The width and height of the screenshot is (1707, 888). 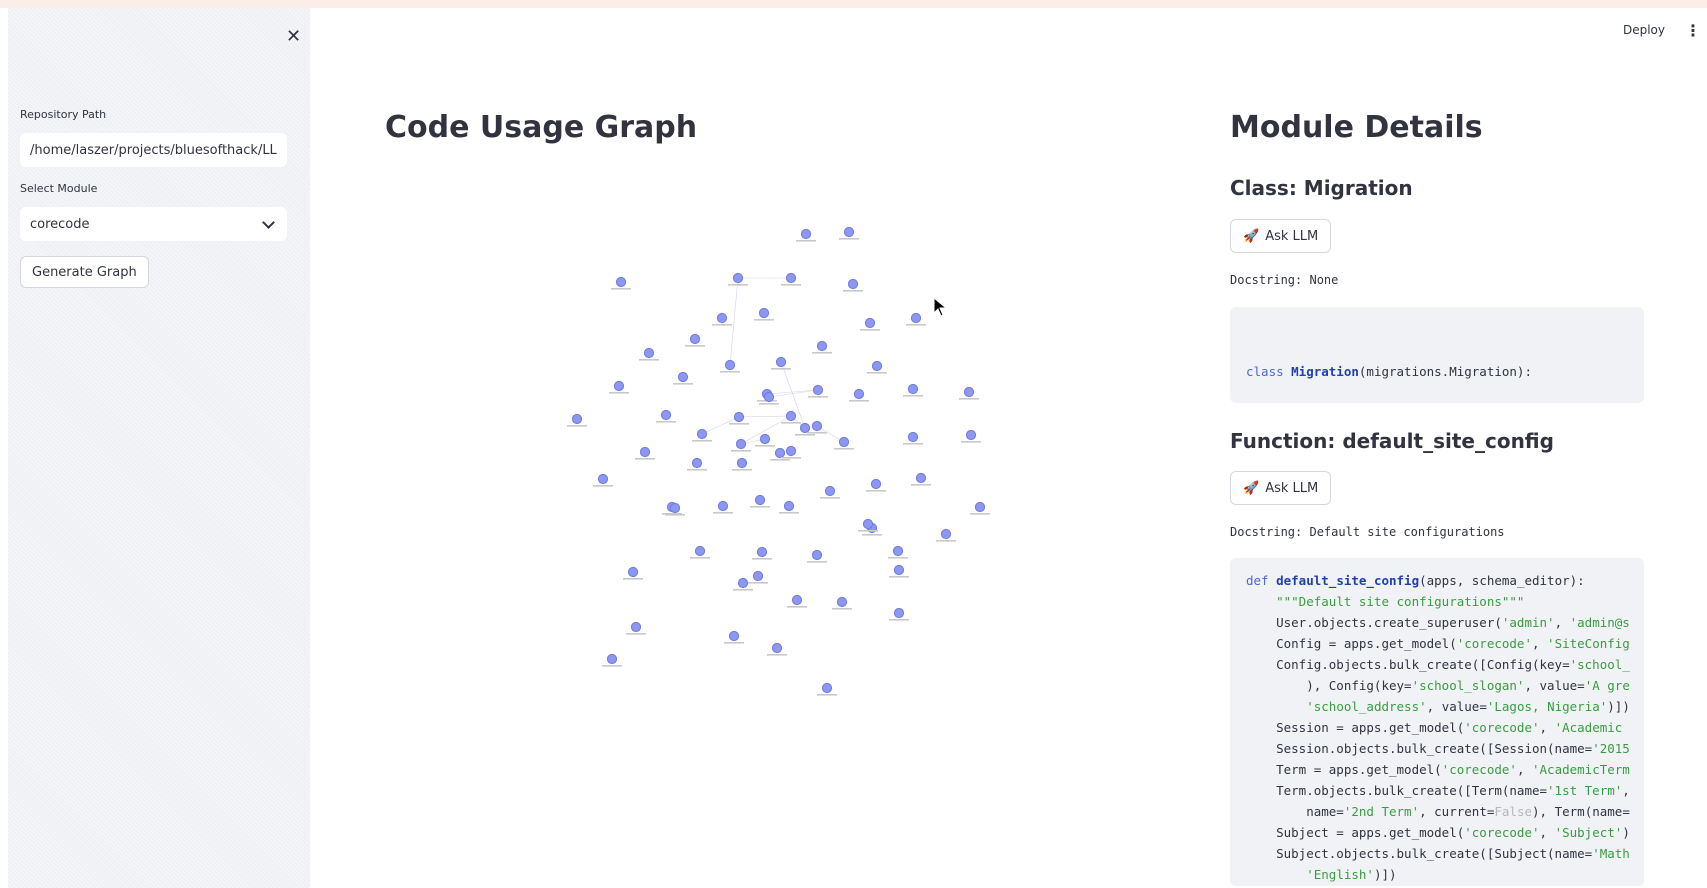 I want to click on select-module-label: Select Module, so click(x=59, y=188).